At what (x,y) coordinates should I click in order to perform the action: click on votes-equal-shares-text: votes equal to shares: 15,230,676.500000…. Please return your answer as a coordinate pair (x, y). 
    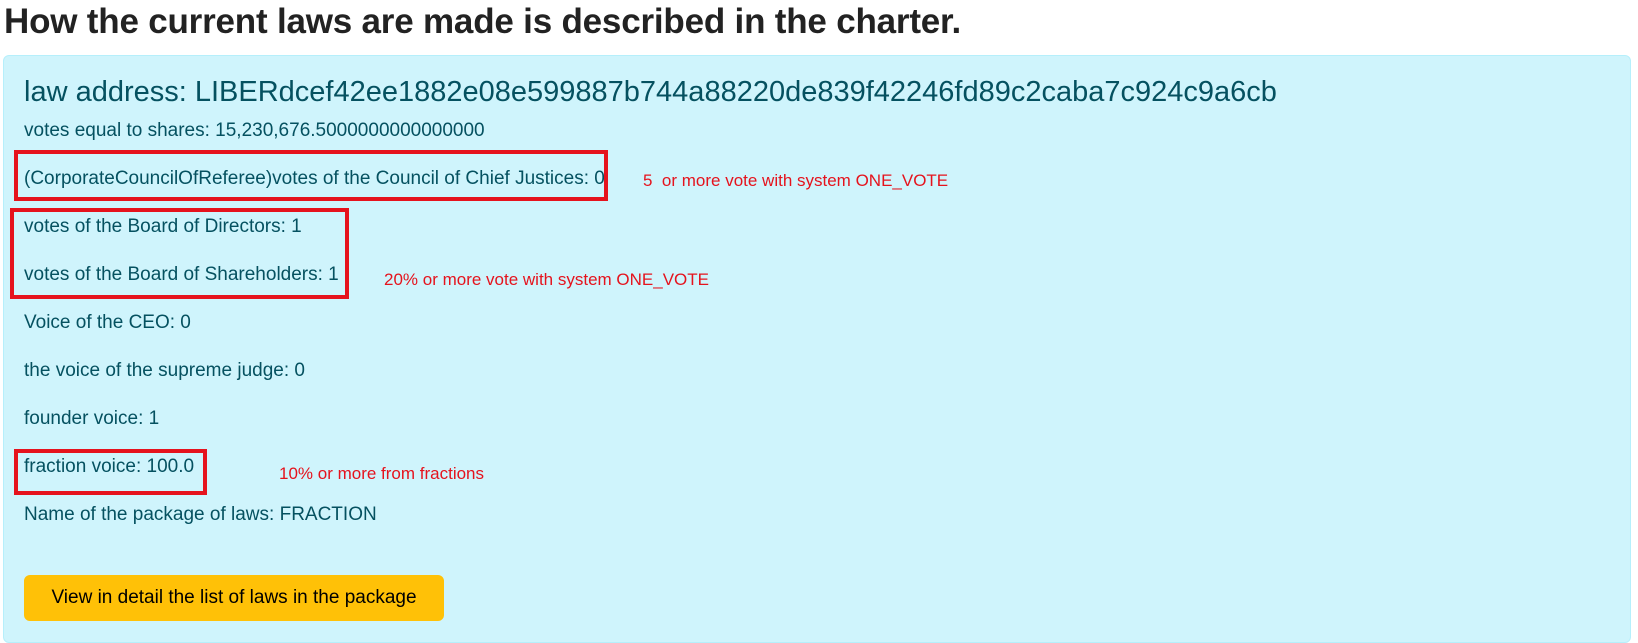
    Looking at the image, I should click on (254, 130).